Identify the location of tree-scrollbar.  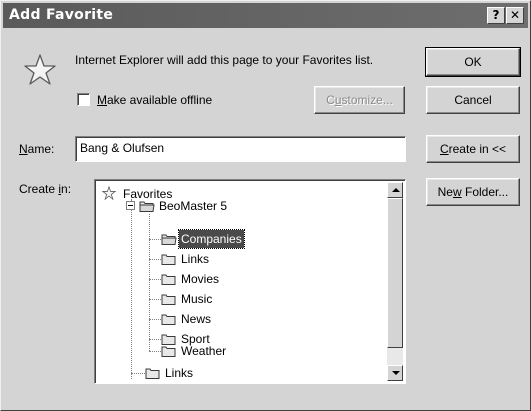
(395, 281).